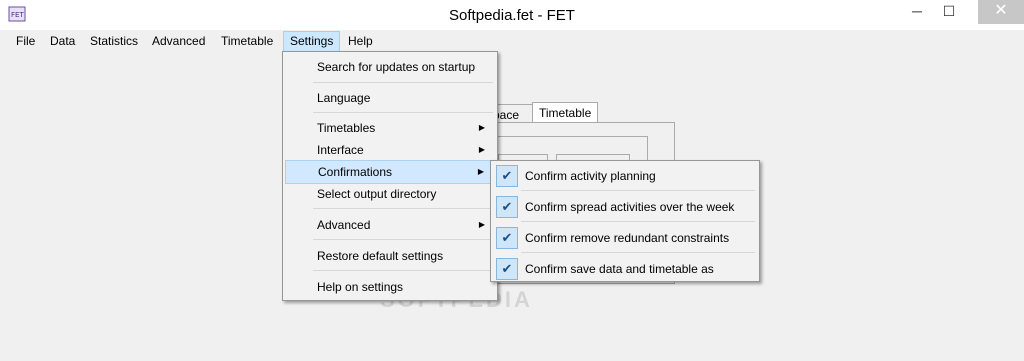 This screenshot has width=1024, height=361. What do you see at coordinates (247, 41) in the screenshot?
I see `menu-timetable: Timetable` at bounding box center [247, 41].